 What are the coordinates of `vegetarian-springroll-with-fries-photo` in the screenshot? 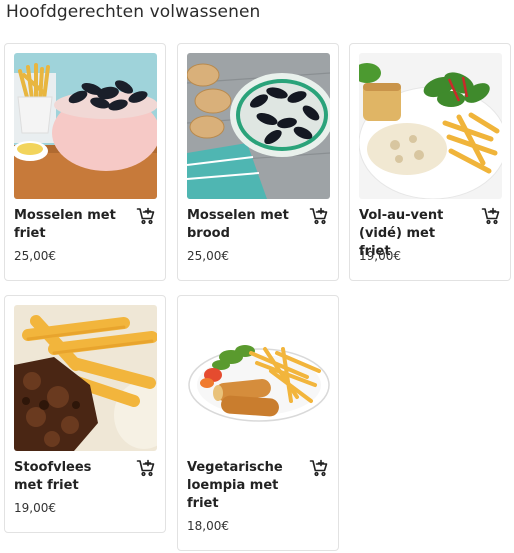 It's located at (258, 378).